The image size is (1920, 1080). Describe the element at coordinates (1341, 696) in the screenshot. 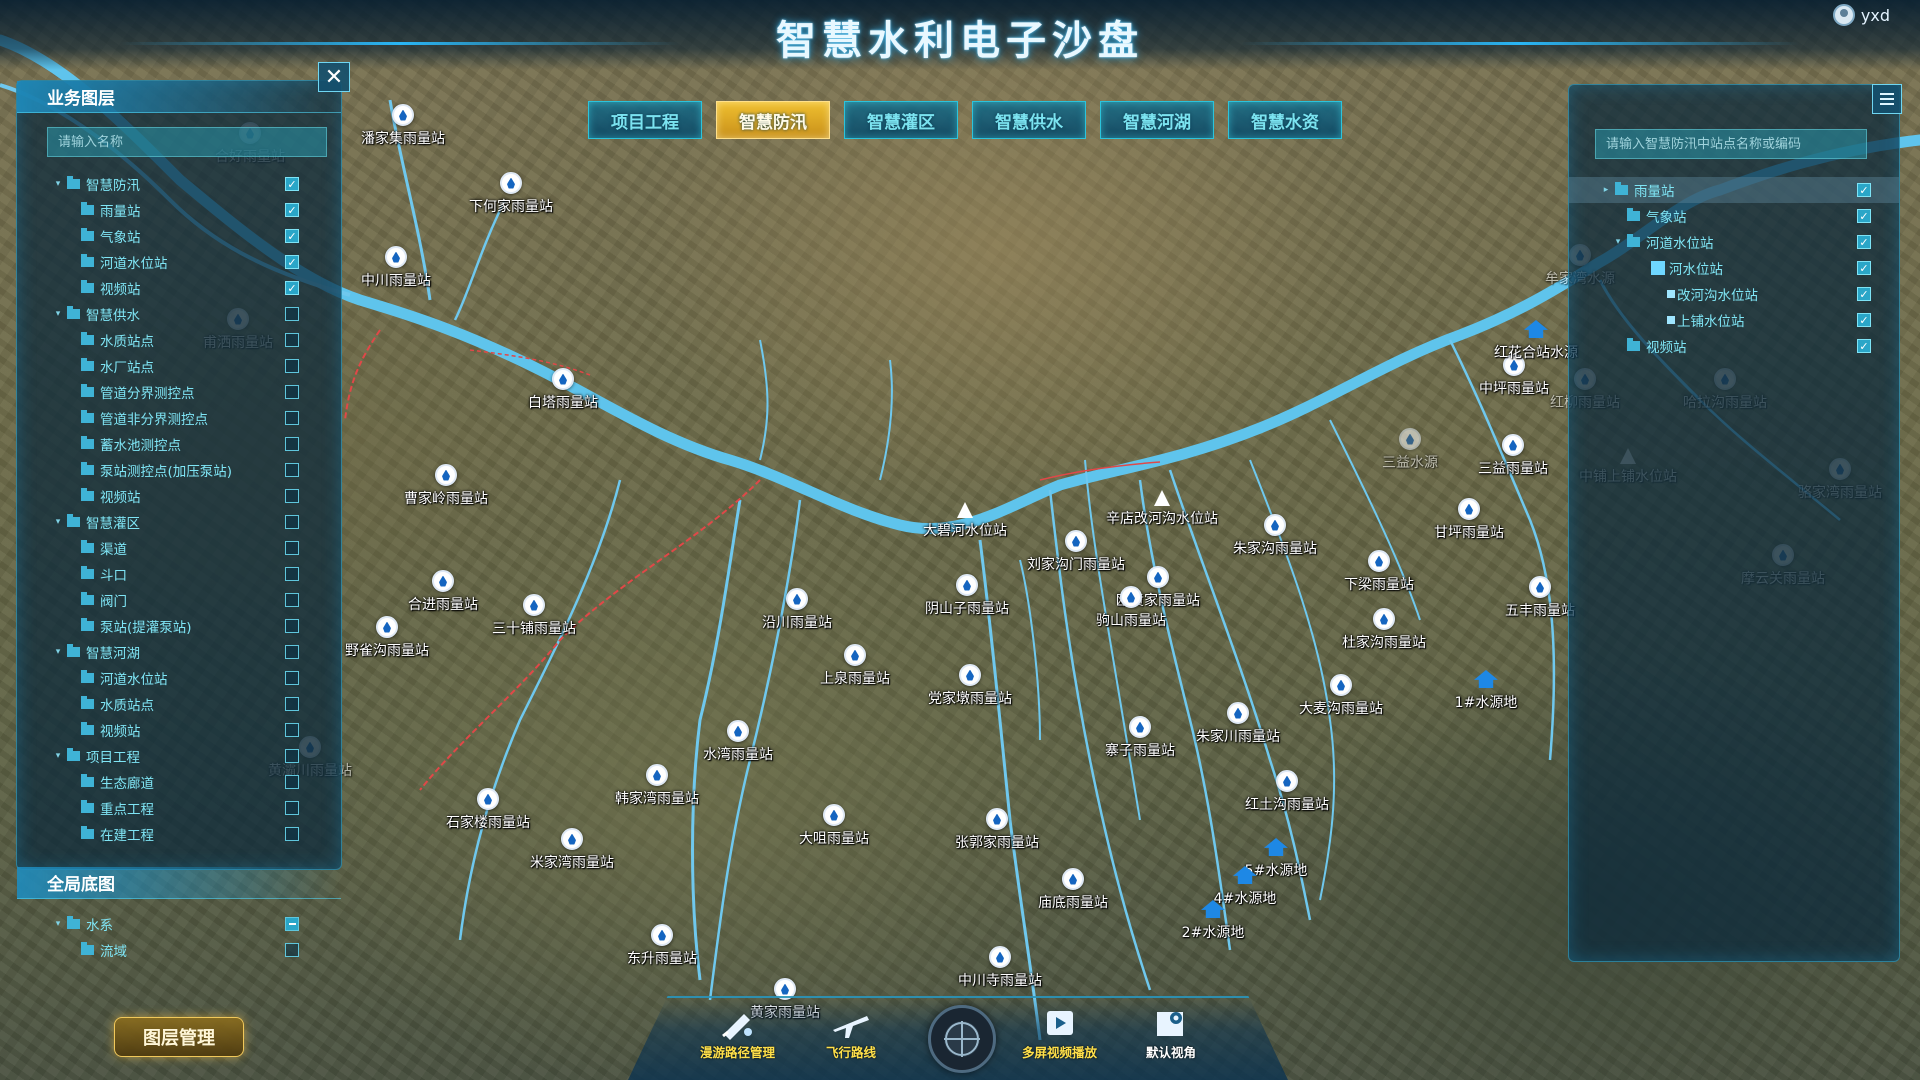

I see `station-marker: 大麦沟雨量站` at that location.